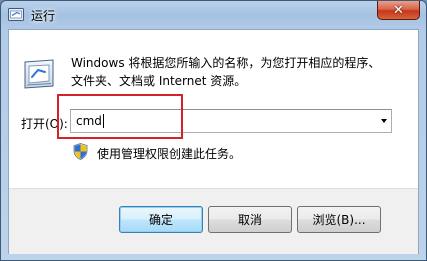  I want to click on open-label: 打开(O):, so click(44, 124).